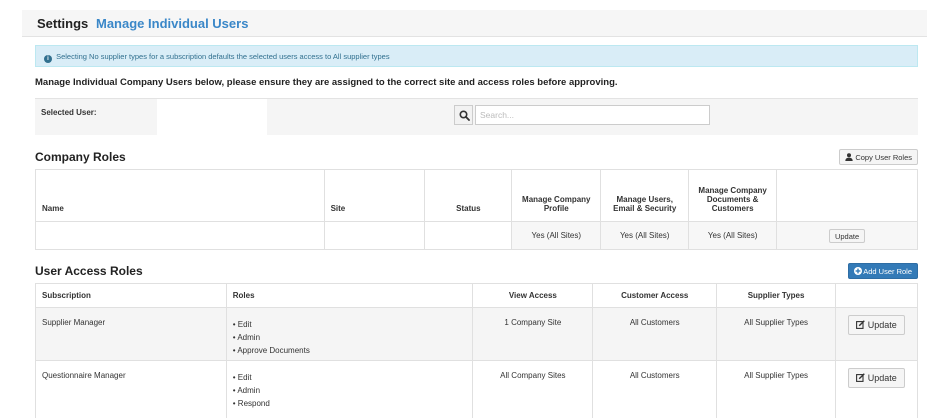 This screenshot has width=935, height=418. I want to click on column-header: Roles, so click(349, 295).